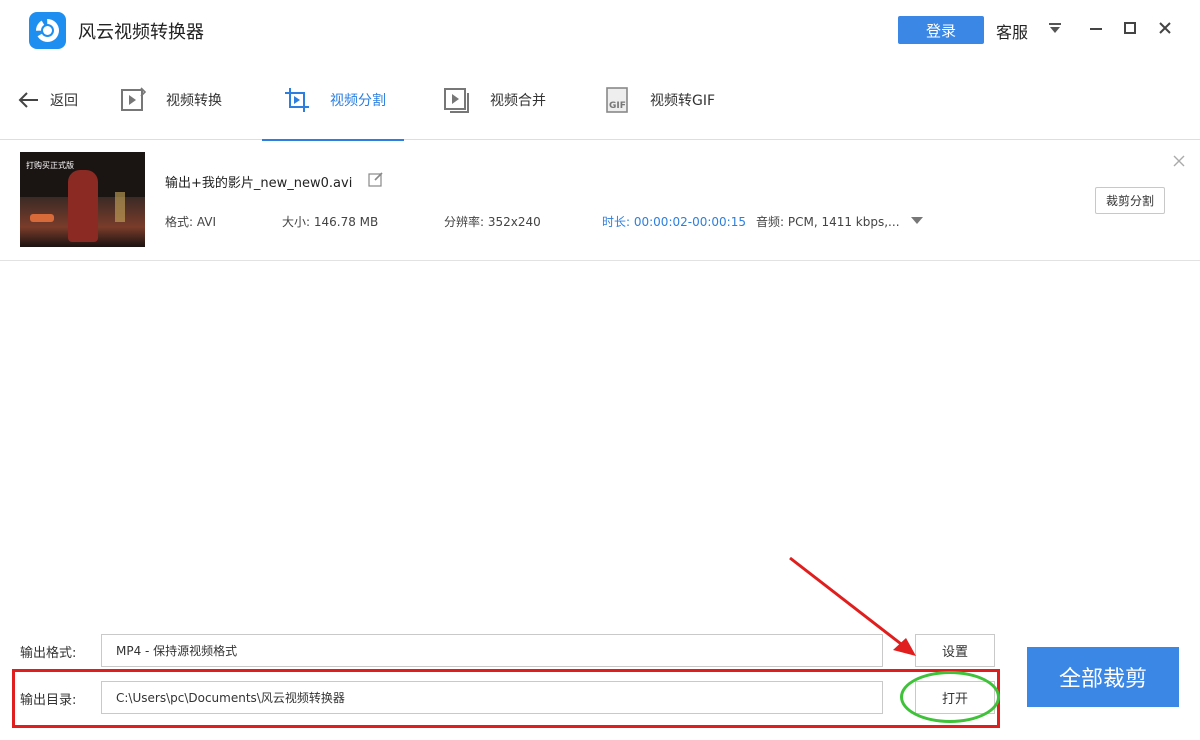 The width and height of the screenshot is (1200, 740). Describe the element at coordinates (82, 199) in the screenshot. I see `video-thumbnail: 打购买正式版` at that location.